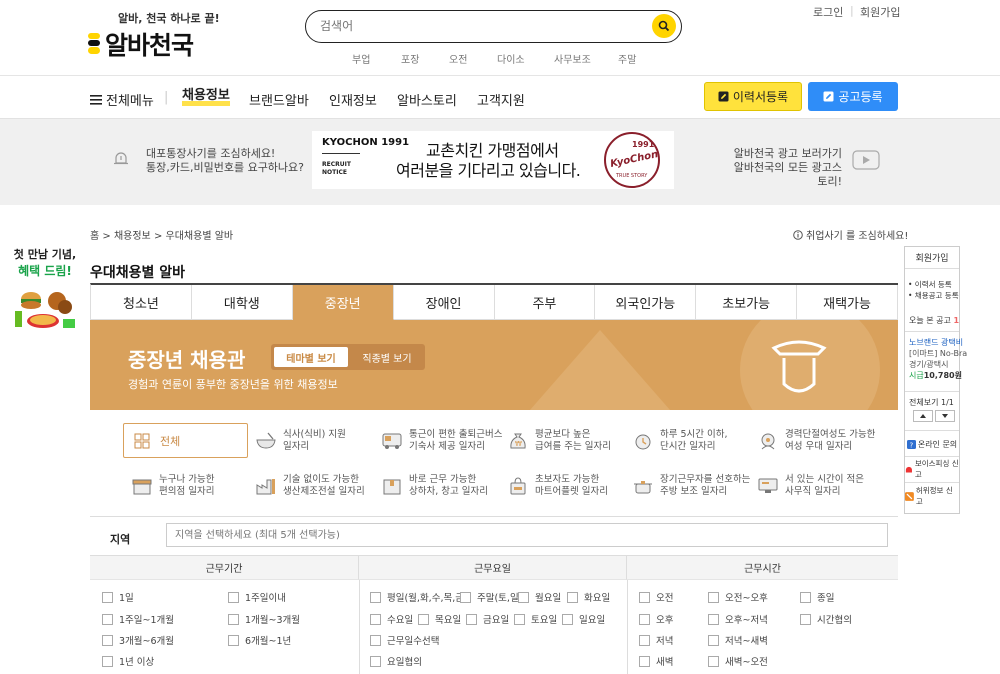 Image resolution: width=1000 pixels, height=674 pixels. Describe the element at coordinates (539, 597) in the screenshot. I see `days-checkbox: 월요일` at that location.